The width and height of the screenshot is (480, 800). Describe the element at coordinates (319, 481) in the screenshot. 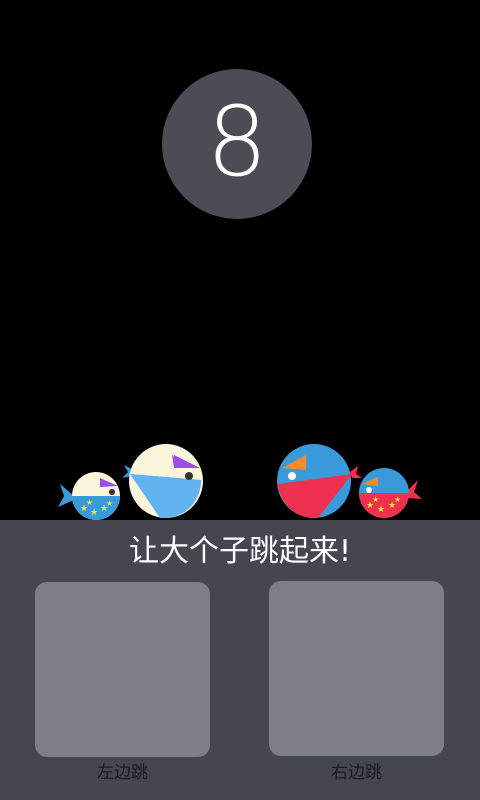

I see `big-blue-bird` at that location.